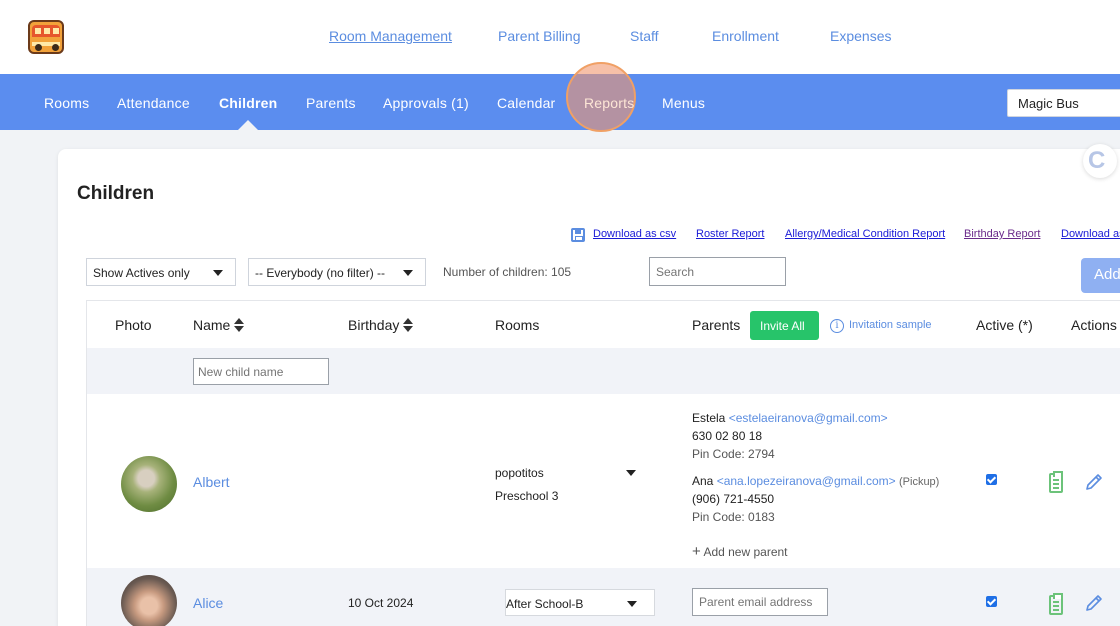 Image resolution: width=1120 pixels, height=626 pixels. Describe the element at coordinates (212, 325) in the screenshot. I see `header-name-label: Name` at that location.